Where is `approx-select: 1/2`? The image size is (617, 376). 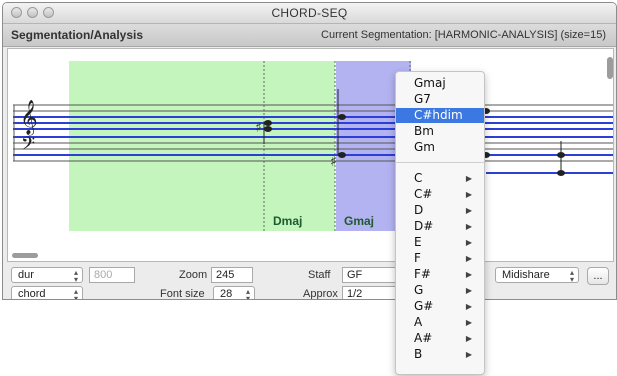
approx-select: 1/2 is located at coordinates (370, 292).